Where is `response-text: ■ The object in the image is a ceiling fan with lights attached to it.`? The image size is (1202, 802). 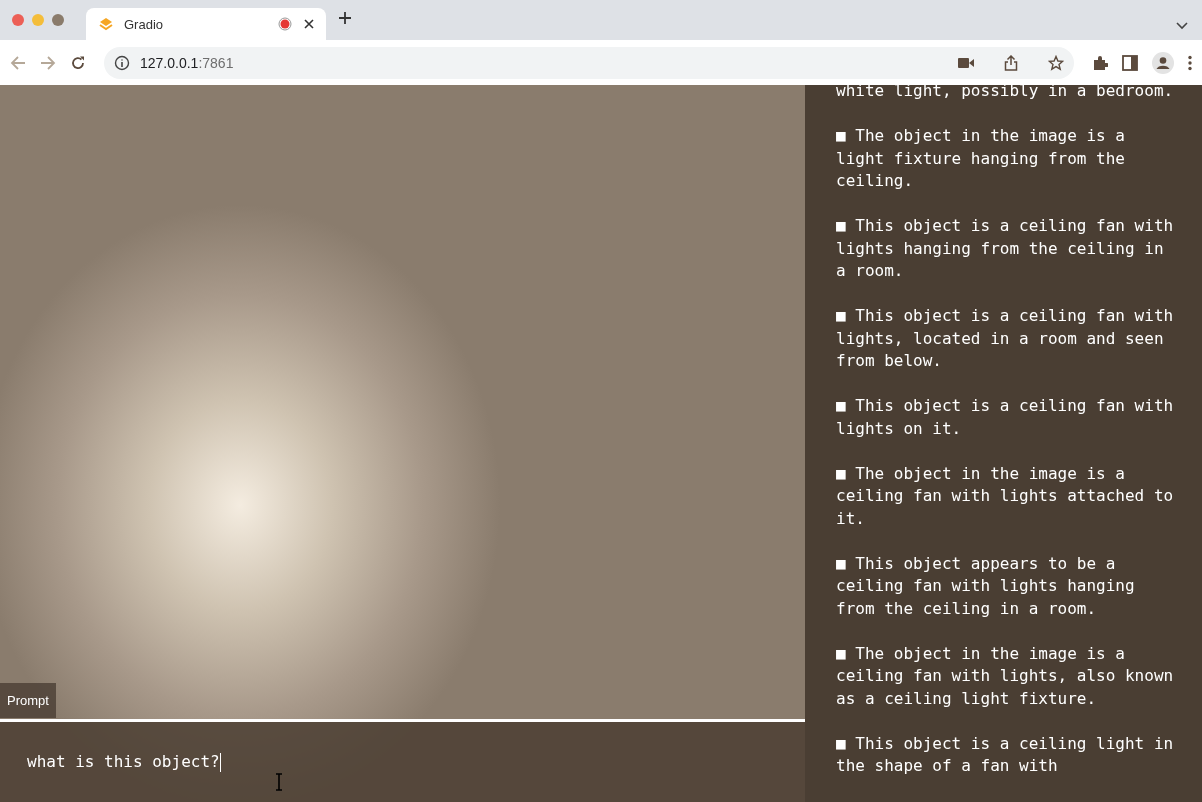 response-text: ■ The object in the image is a ceiling fan with lights attached to it. is located at coordinates (1005, 496).